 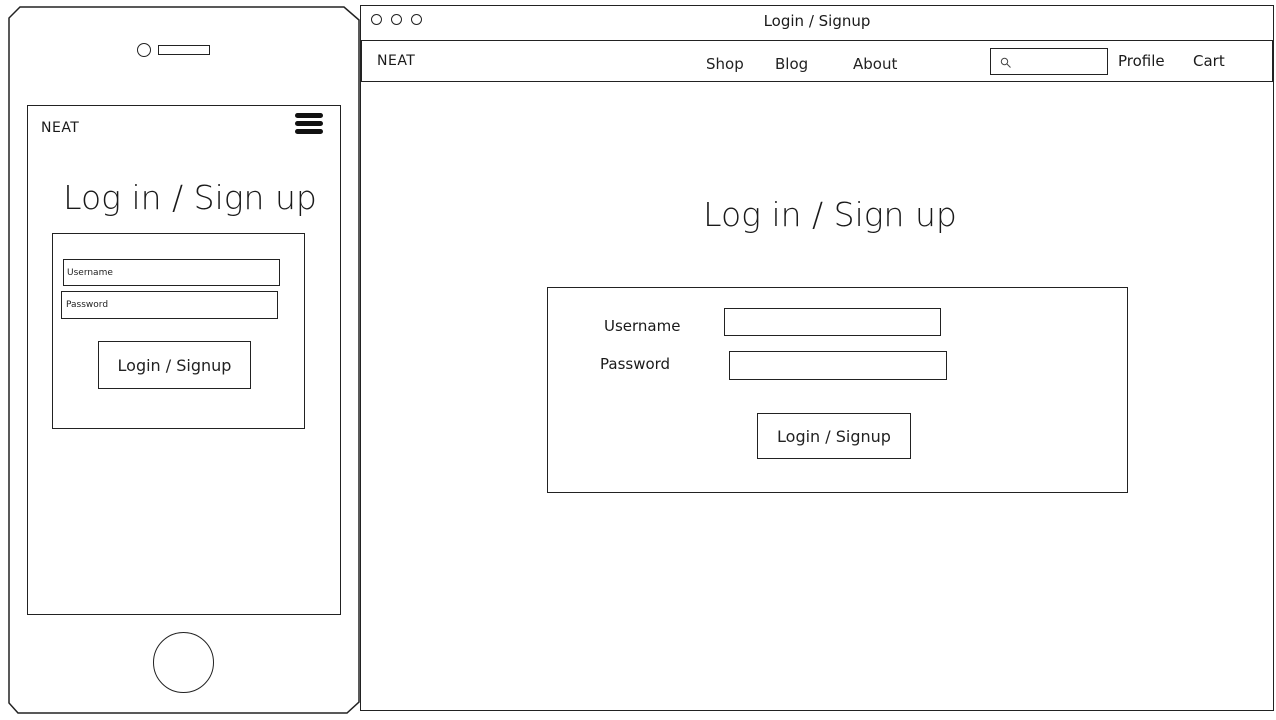 What do you see at coordinates (642, 326) in the screenshot?
I see `username-label: Username` at bounding box center [642, 326].